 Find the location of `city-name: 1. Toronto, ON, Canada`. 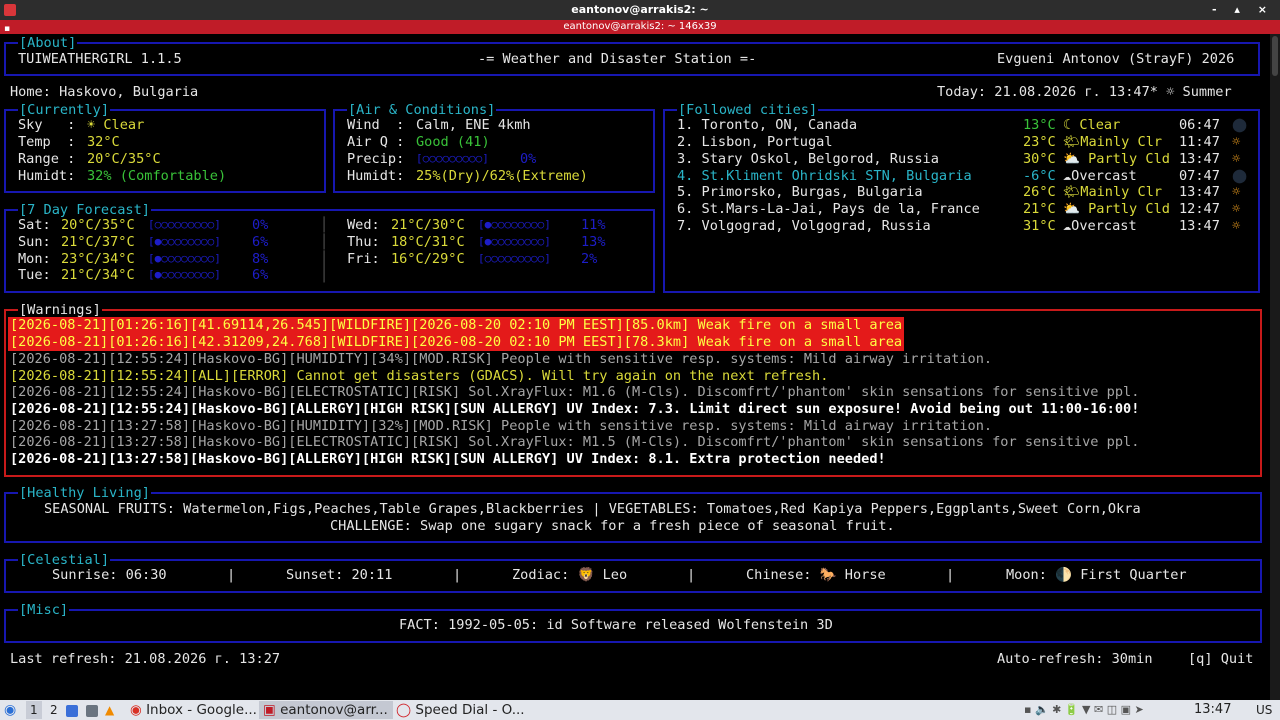

city-name: 1. Toronto, ON, Canada is located at coordinates (767, 125).